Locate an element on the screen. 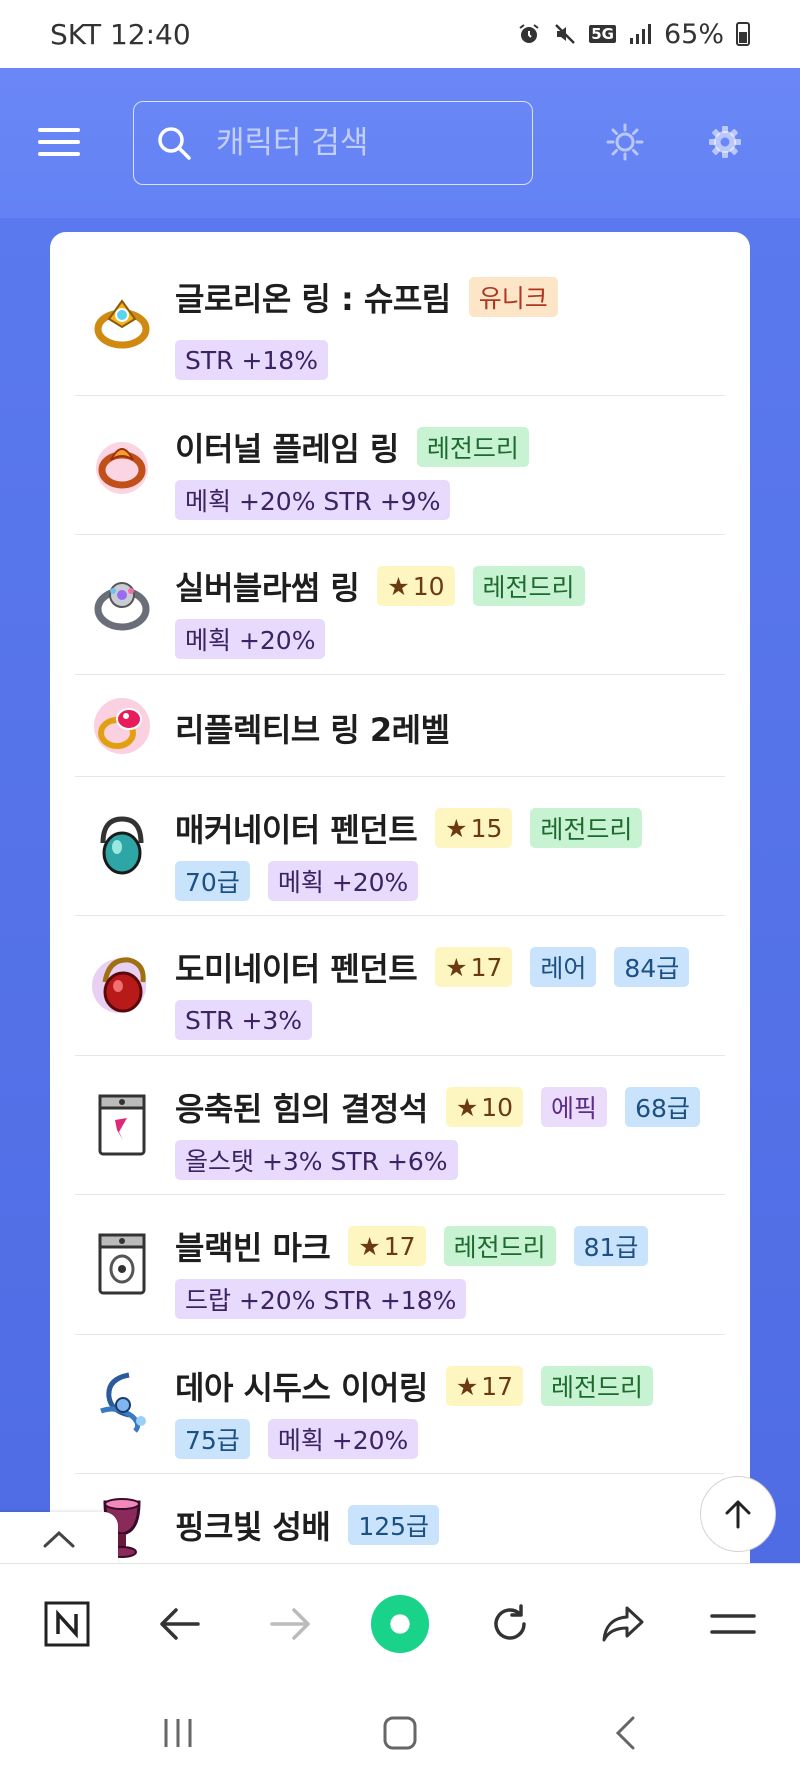  app-header is located at coordinates (400, 143).